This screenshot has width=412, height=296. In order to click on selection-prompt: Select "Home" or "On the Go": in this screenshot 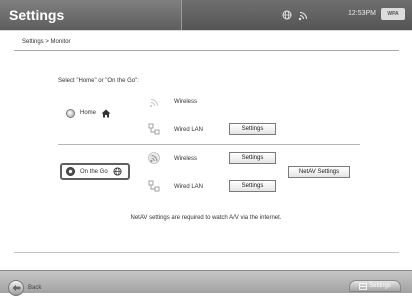, I will do `click(98, 81)`.